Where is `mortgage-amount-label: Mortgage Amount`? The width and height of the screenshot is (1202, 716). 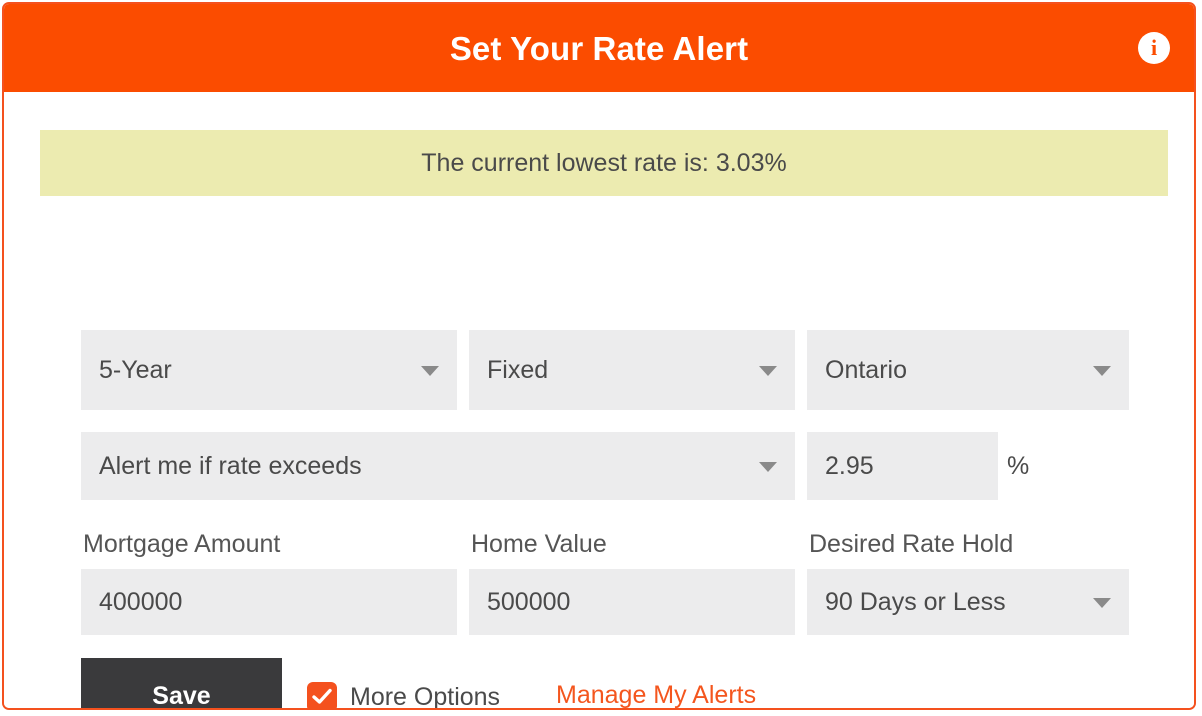
mortgage-amount-label: Mortgage Amount is located at coordinates (182, 544).